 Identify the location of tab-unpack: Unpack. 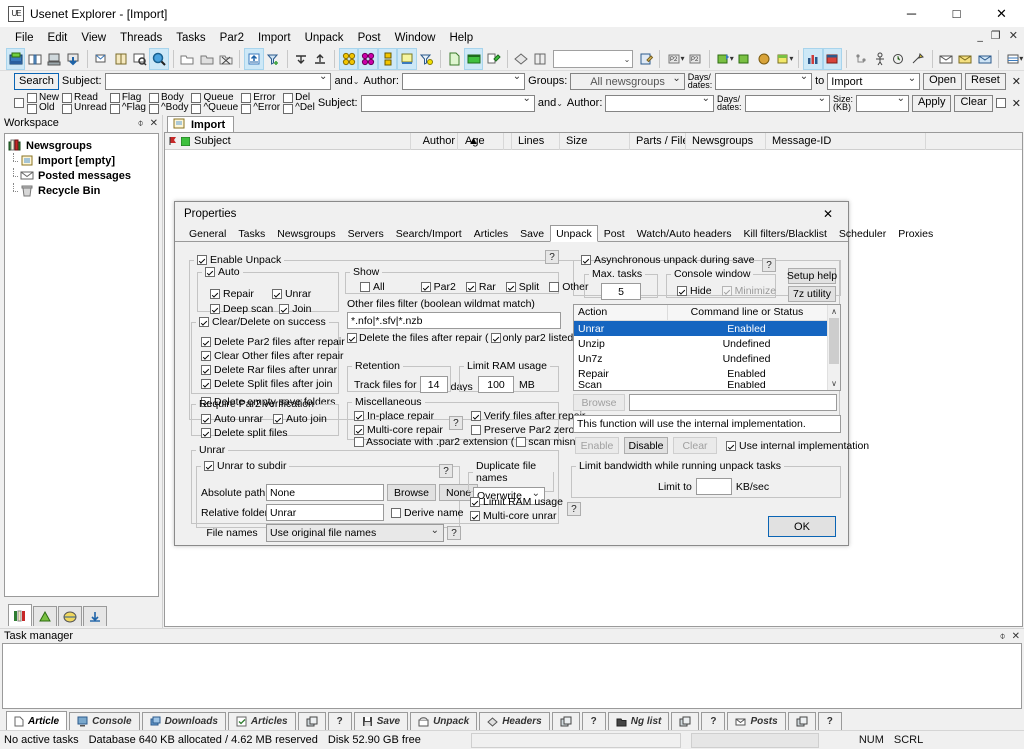
(574, 233).